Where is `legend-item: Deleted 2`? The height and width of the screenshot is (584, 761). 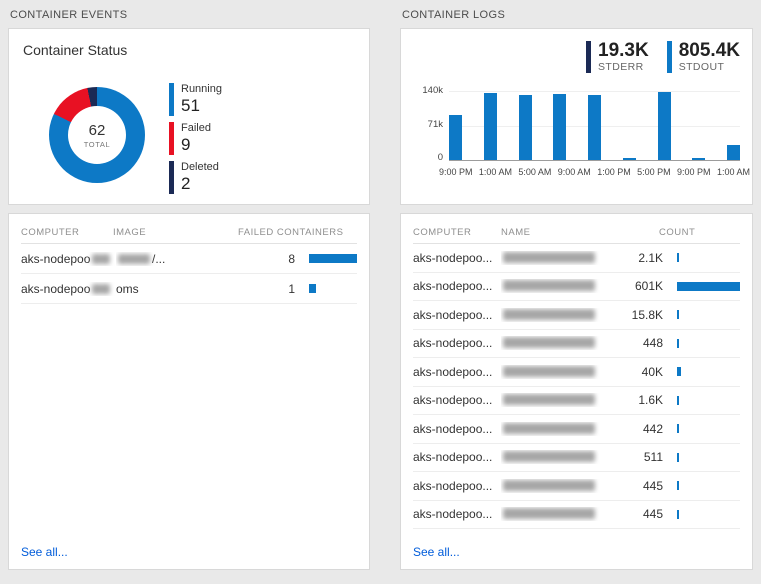
legend-item: Deleted 2 is located at coordinates (195, 177).